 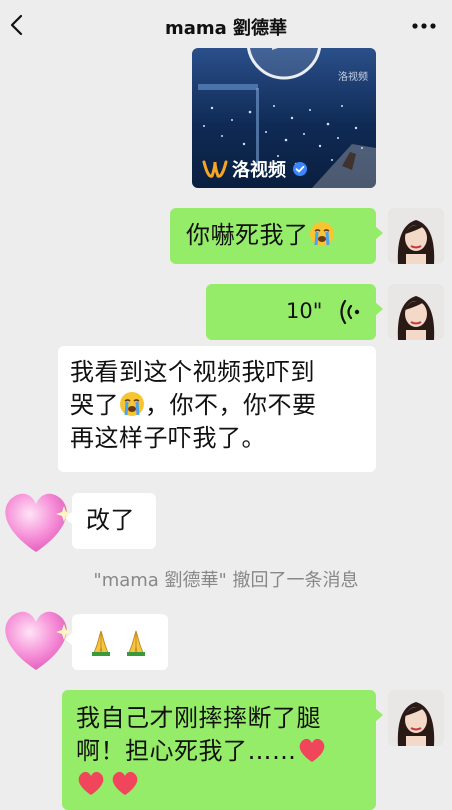 What do you see at coordinates (284, 118) in the screenshot?
I see `video-share-card: 洛视频 洛视频` at bounding box center [284, 118].